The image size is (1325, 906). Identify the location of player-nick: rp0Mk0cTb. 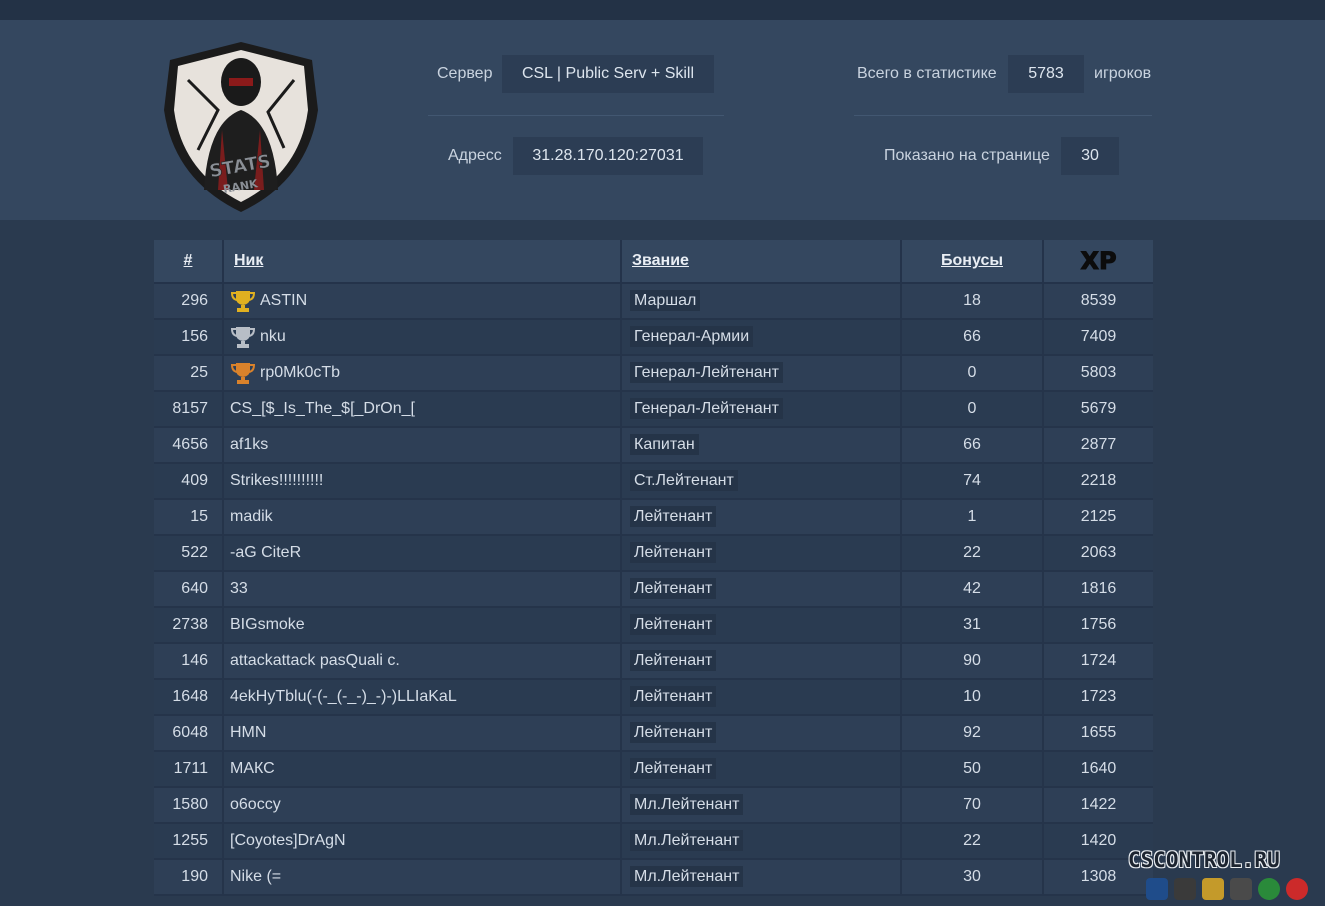
(300, 372).